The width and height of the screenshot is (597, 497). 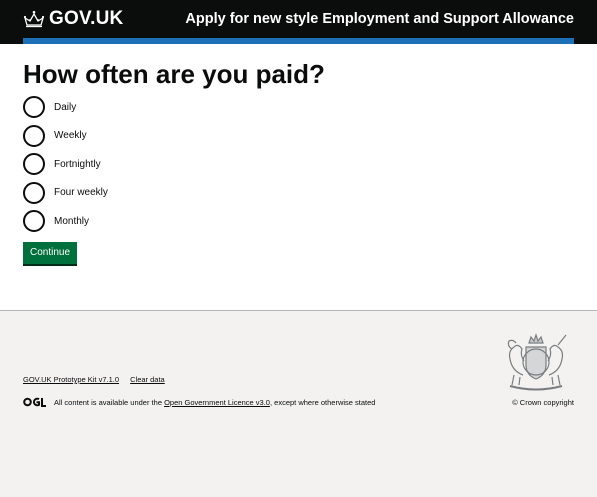 What do you see at coordinates (72, 221) in the screenshot?
I see `radio-label-monthly: Monthly` at bounding box center [72, 221].